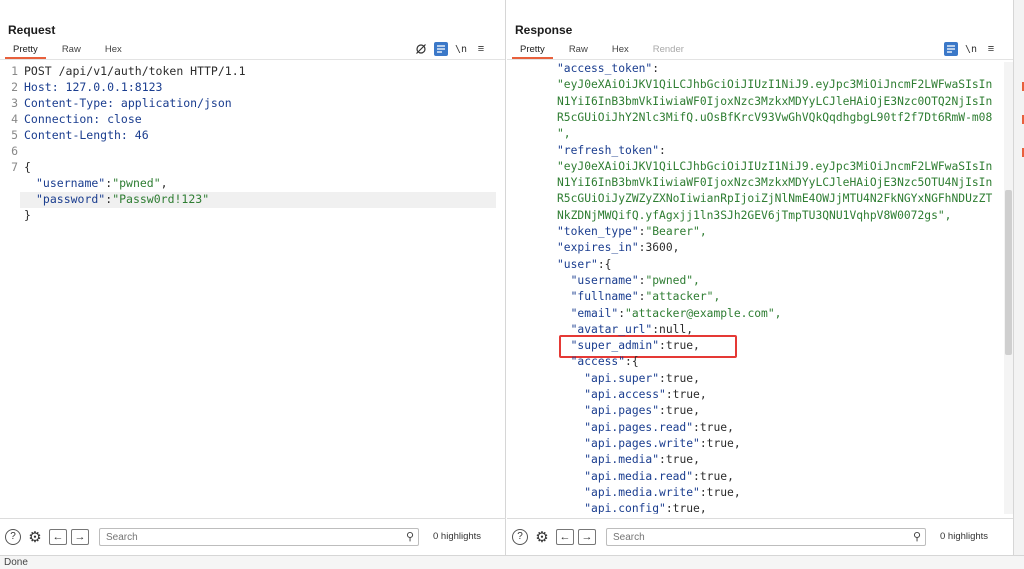 This screenshot has height=569, width=1024. What do you see at coordinates (14, 135) in the screenshot?
I see `line-number: 5` at bounding box center [14, 135].